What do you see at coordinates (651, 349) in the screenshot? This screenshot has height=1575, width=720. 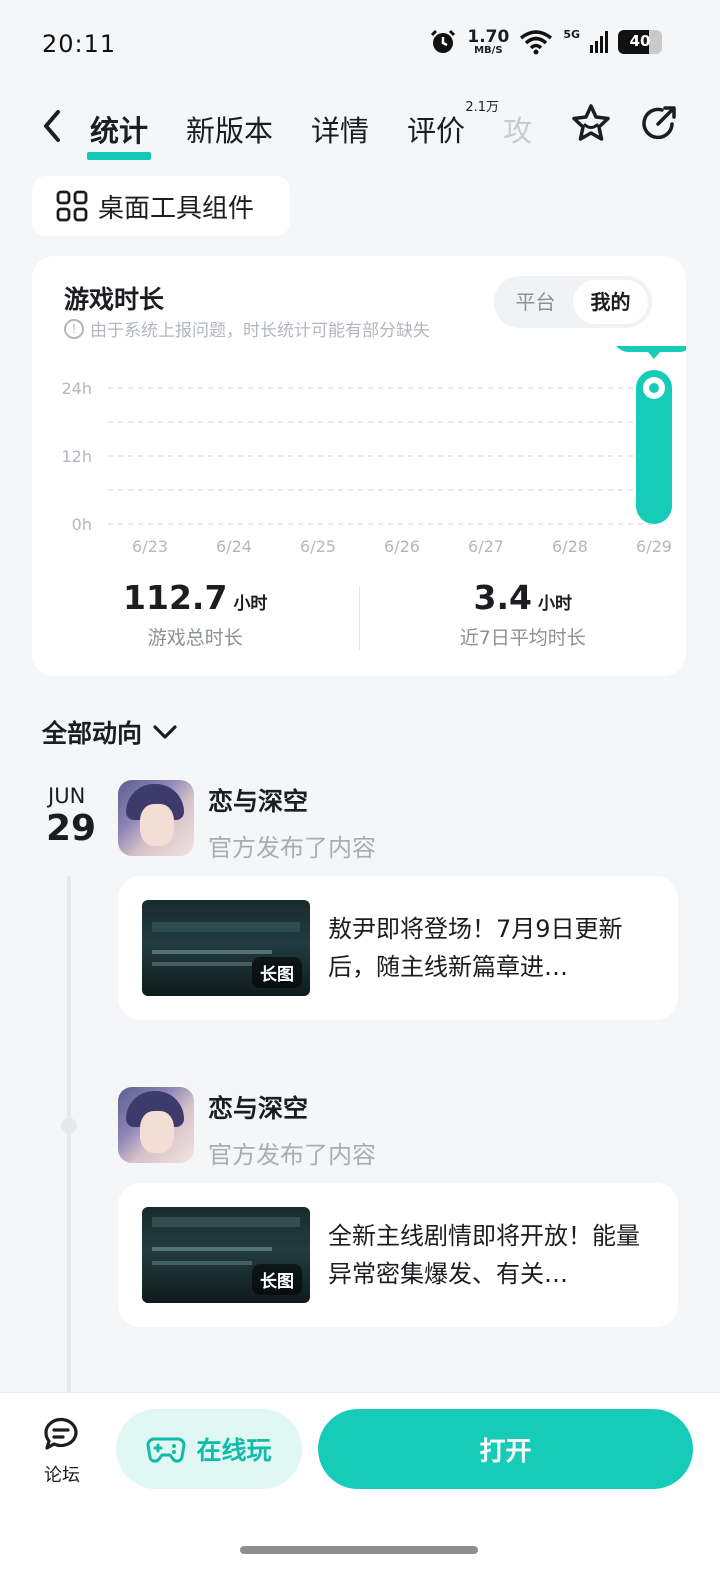 I see `bar-label-bubble` at bounding box center [651, 349].